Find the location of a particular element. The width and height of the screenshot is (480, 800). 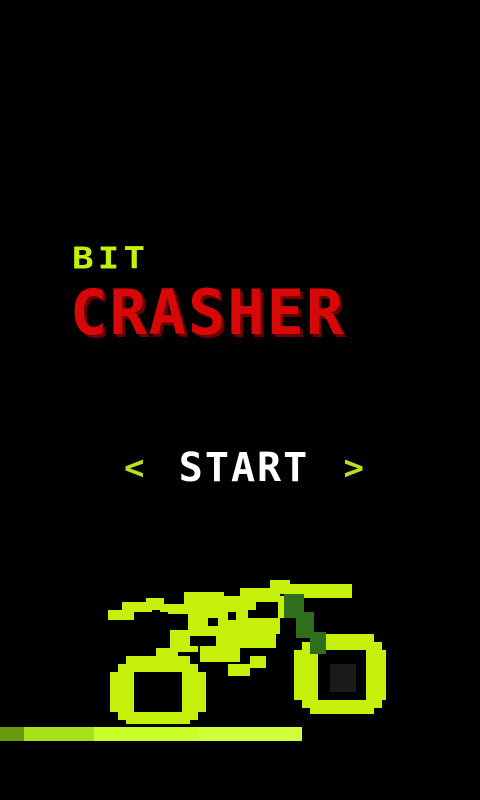

title-crasher: CRASHER is located at coordinates (208, 312).